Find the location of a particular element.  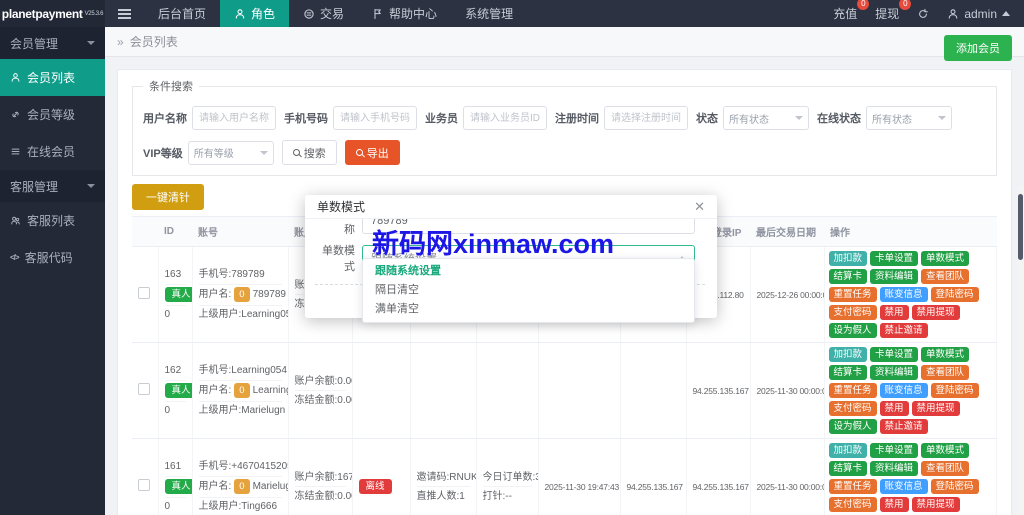

recharge-link: 充值 0 is located at coordinates (851, 11).